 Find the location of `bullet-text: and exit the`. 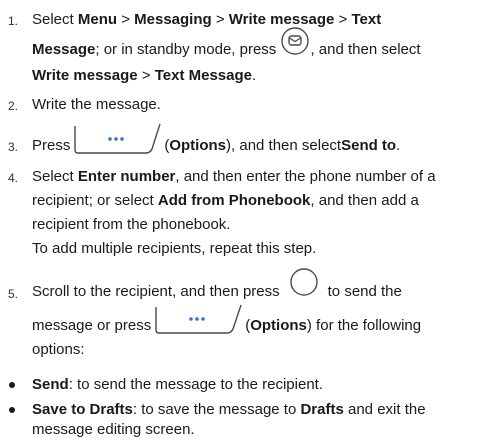

bullet-text: and exit the is located at coordinates (384, 409).